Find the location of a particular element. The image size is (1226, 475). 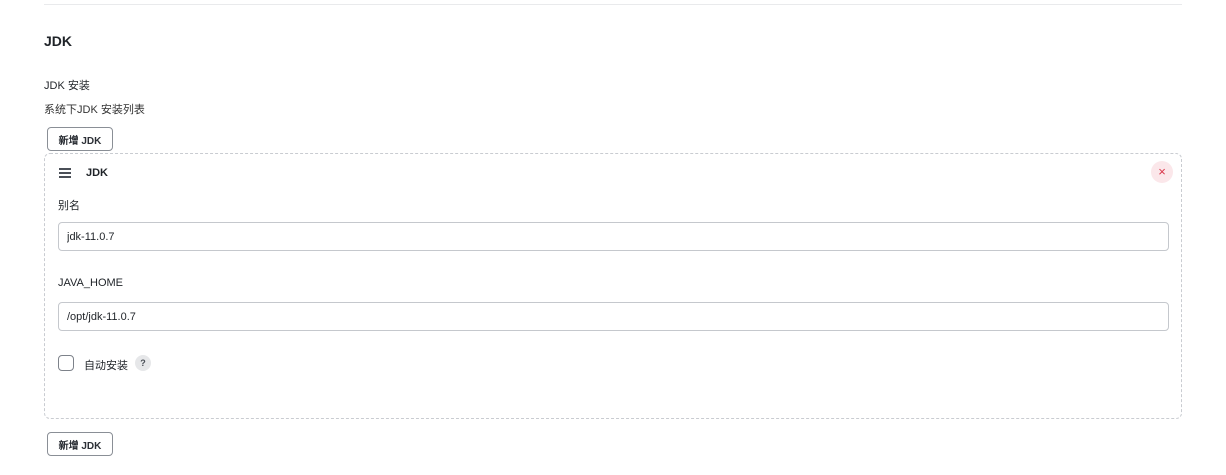

java-home-input is located at coordinates (613, 316).